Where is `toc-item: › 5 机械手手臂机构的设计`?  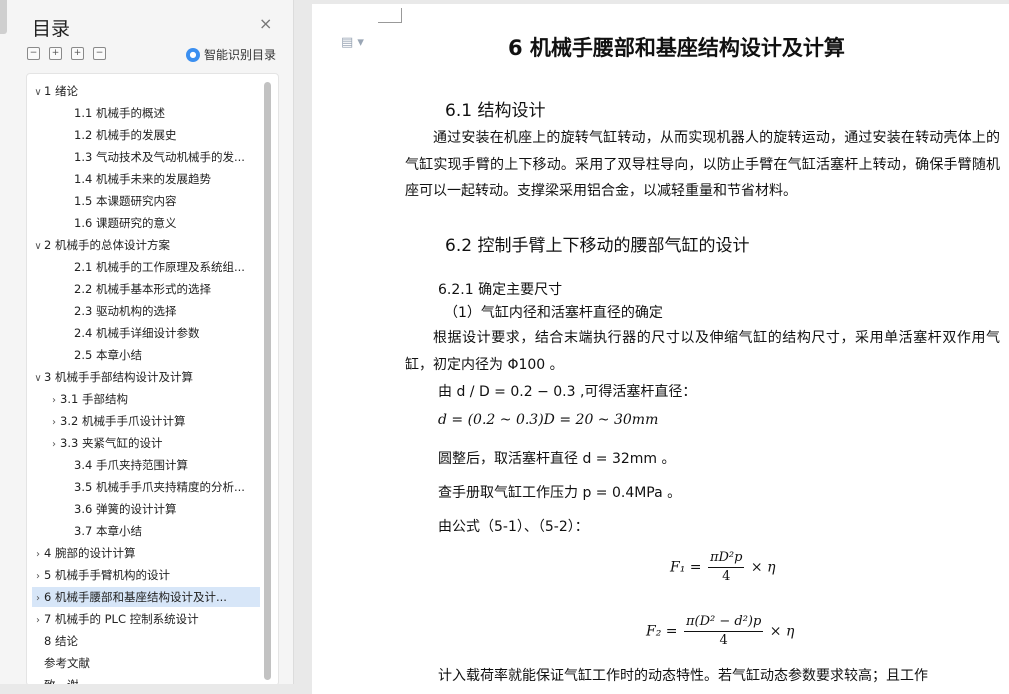
toc-item: › 5 机械手手臂机构的设计 is located at coordinates (146, 575).